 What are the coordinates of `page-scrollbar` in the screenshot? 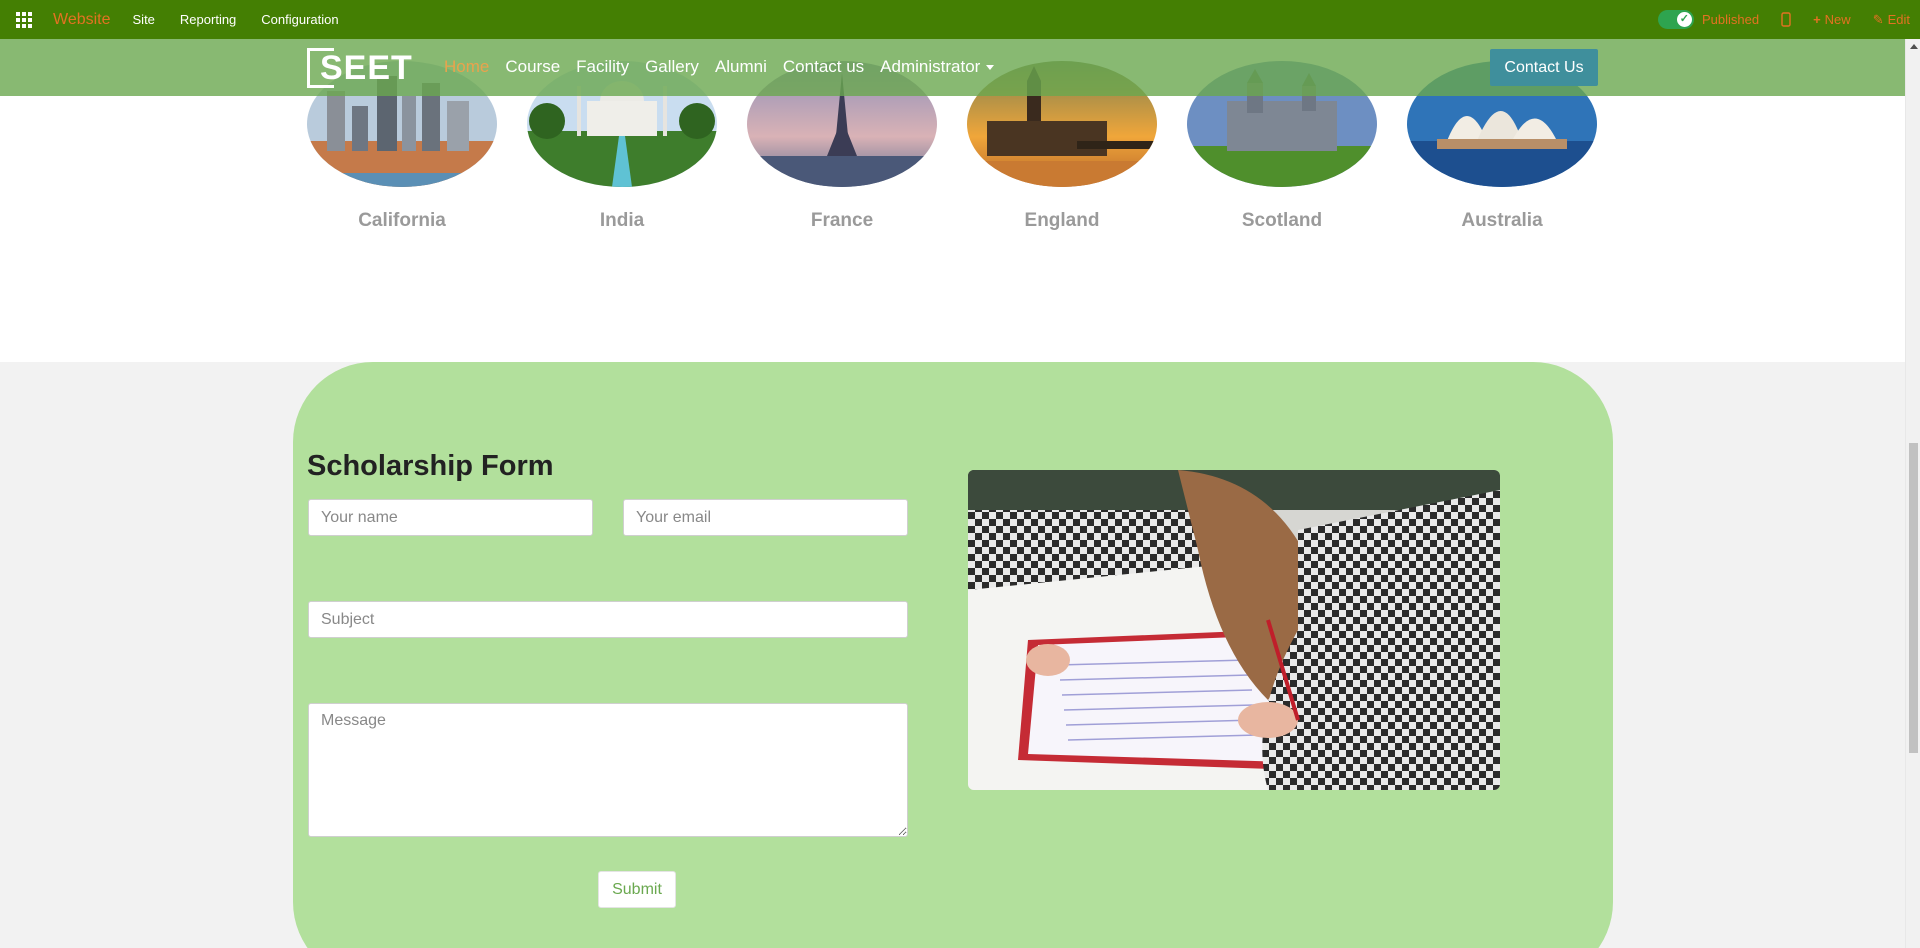 It's located at (1912, 493).